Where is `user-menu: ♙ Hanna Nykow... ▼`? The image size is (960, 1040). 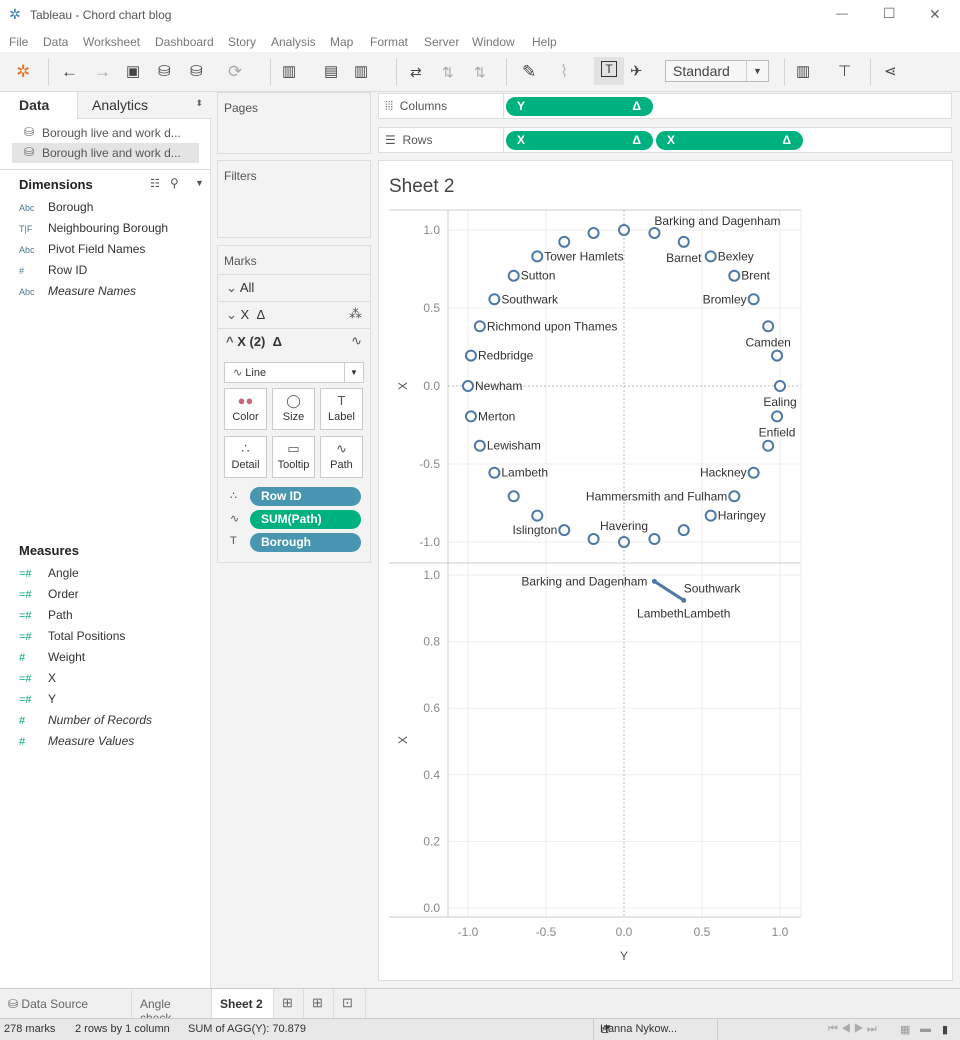 user-menu: ♙ Hanna Nykow... ▼ is located at coordinates (655, 1029).